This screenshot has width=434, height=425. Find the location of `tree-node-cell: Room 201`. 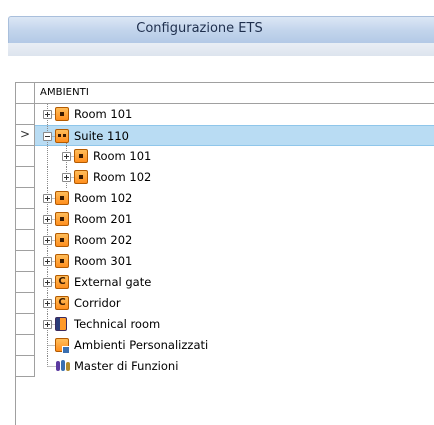

tree-node-cell: Room 201 is located at coordinates (234, 219).